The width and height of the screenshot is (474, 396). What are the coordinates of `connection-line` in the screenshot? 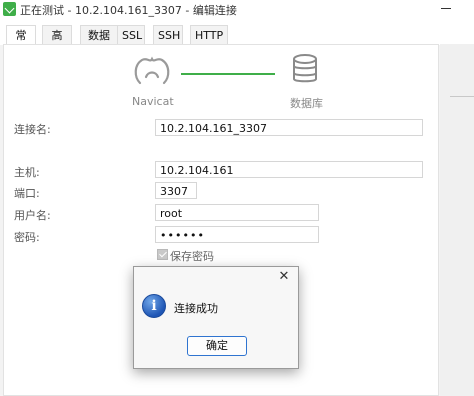 It's located at (228, 74).